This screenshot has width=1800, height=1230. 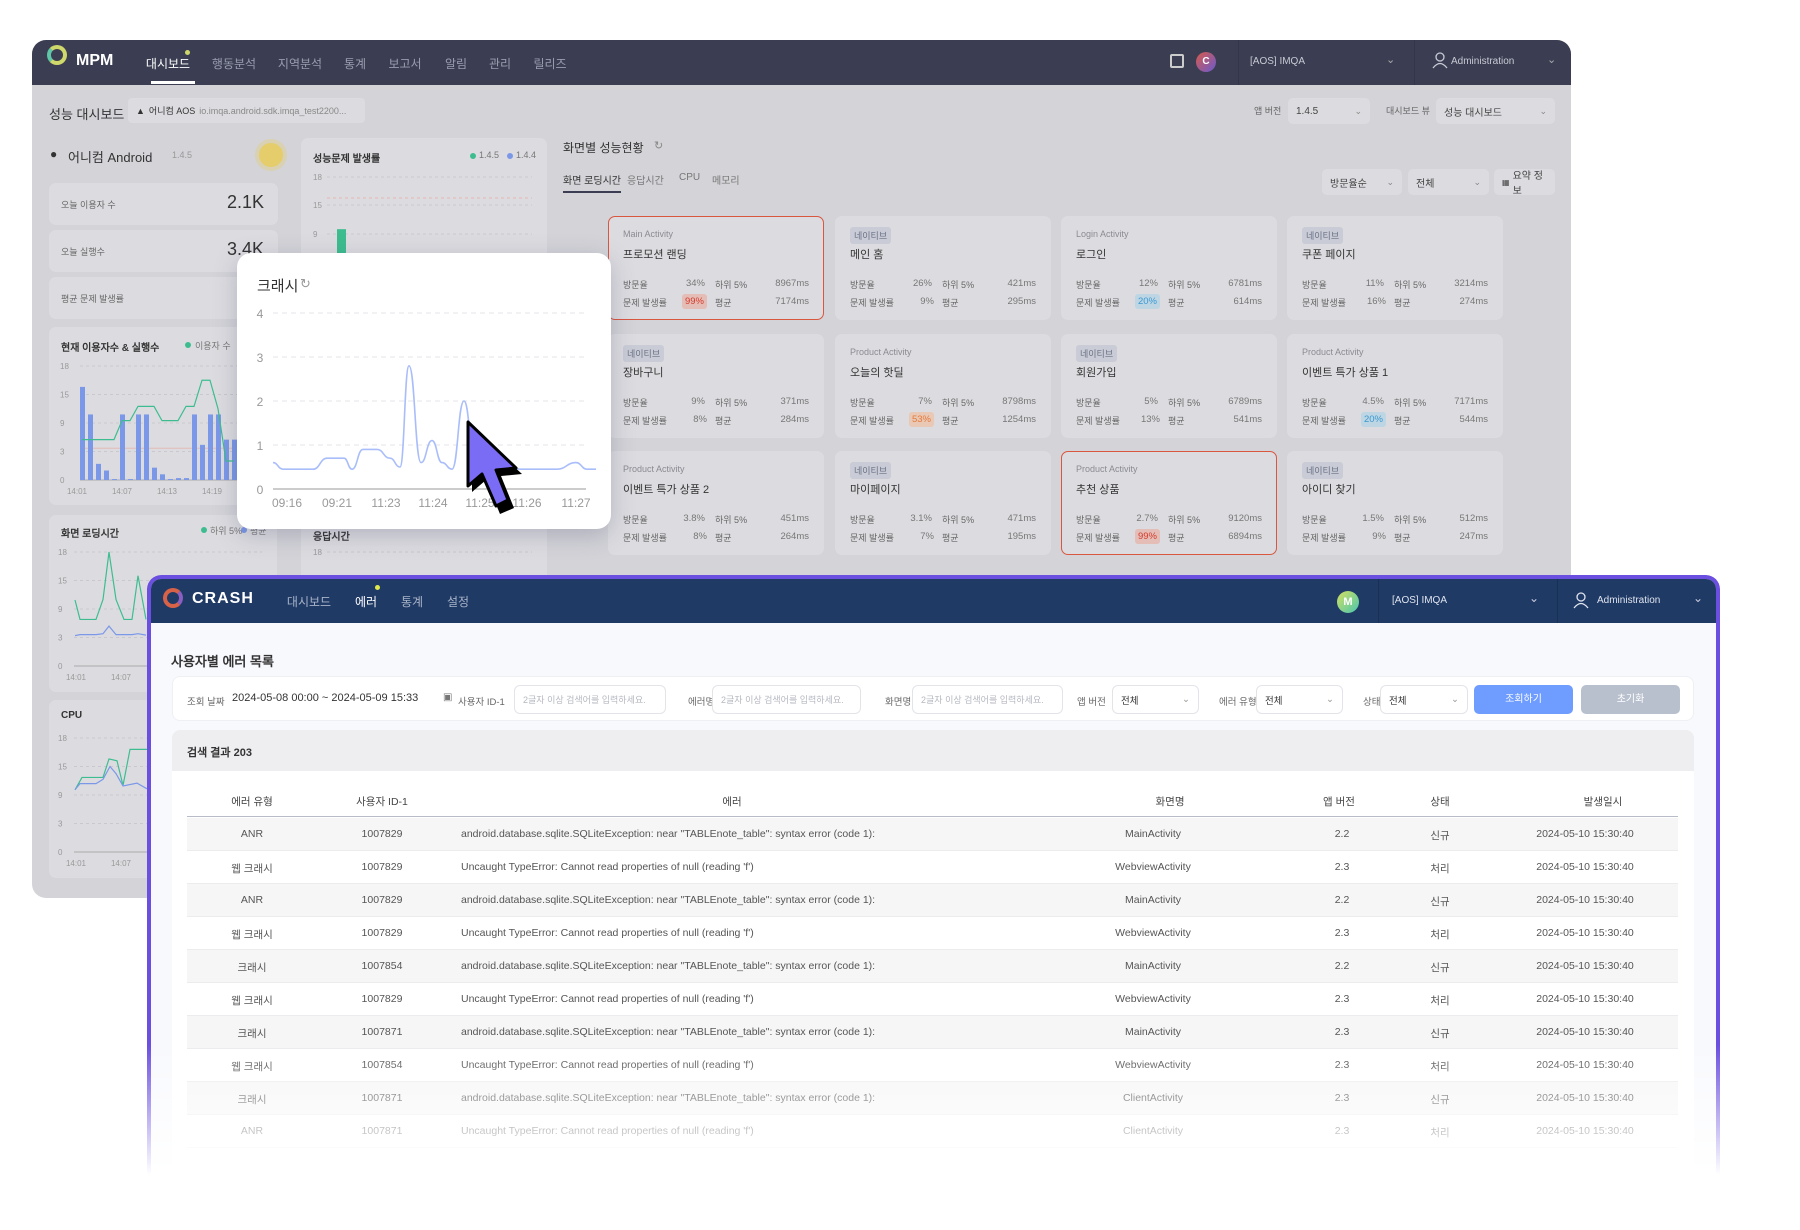 What do you see at coordinates (167, 491) in the screenshot?
I see `x-tick-label: 14:13` at bounding box center [167, 491].